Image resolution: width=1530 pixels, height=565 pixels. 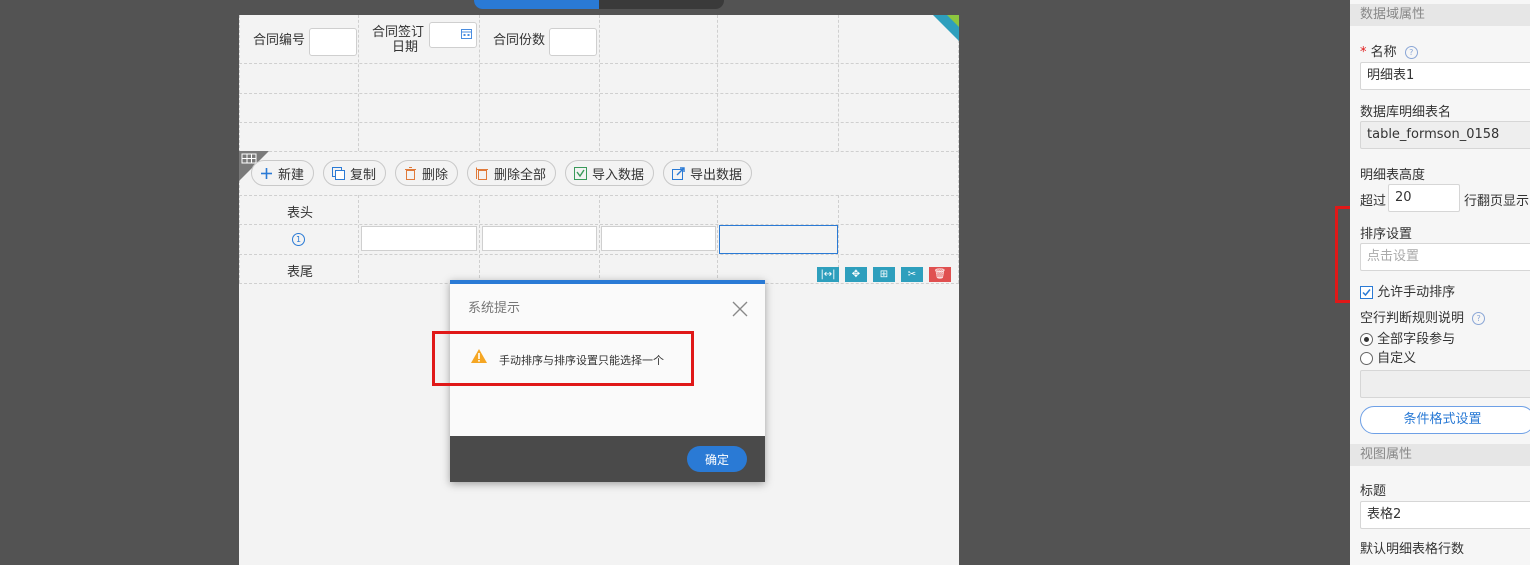 What do you see at coordinates (1416, 292) in the screenshot?
I see `manual-sort-label: 允许手动排序` at bounding box center [1416, 292].